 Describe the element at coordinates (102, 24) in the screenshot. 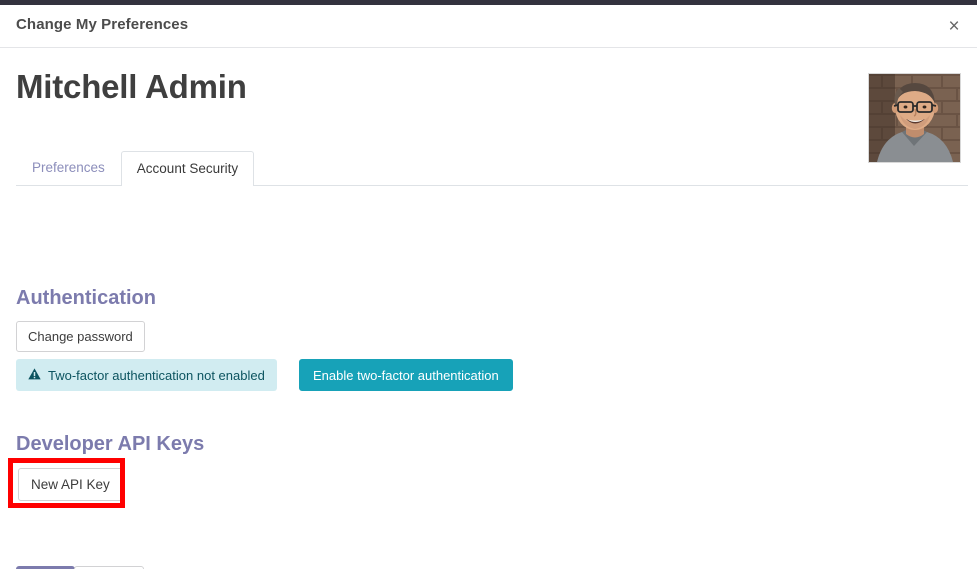

I see `dialog-title: Change My Preferences` at that location.